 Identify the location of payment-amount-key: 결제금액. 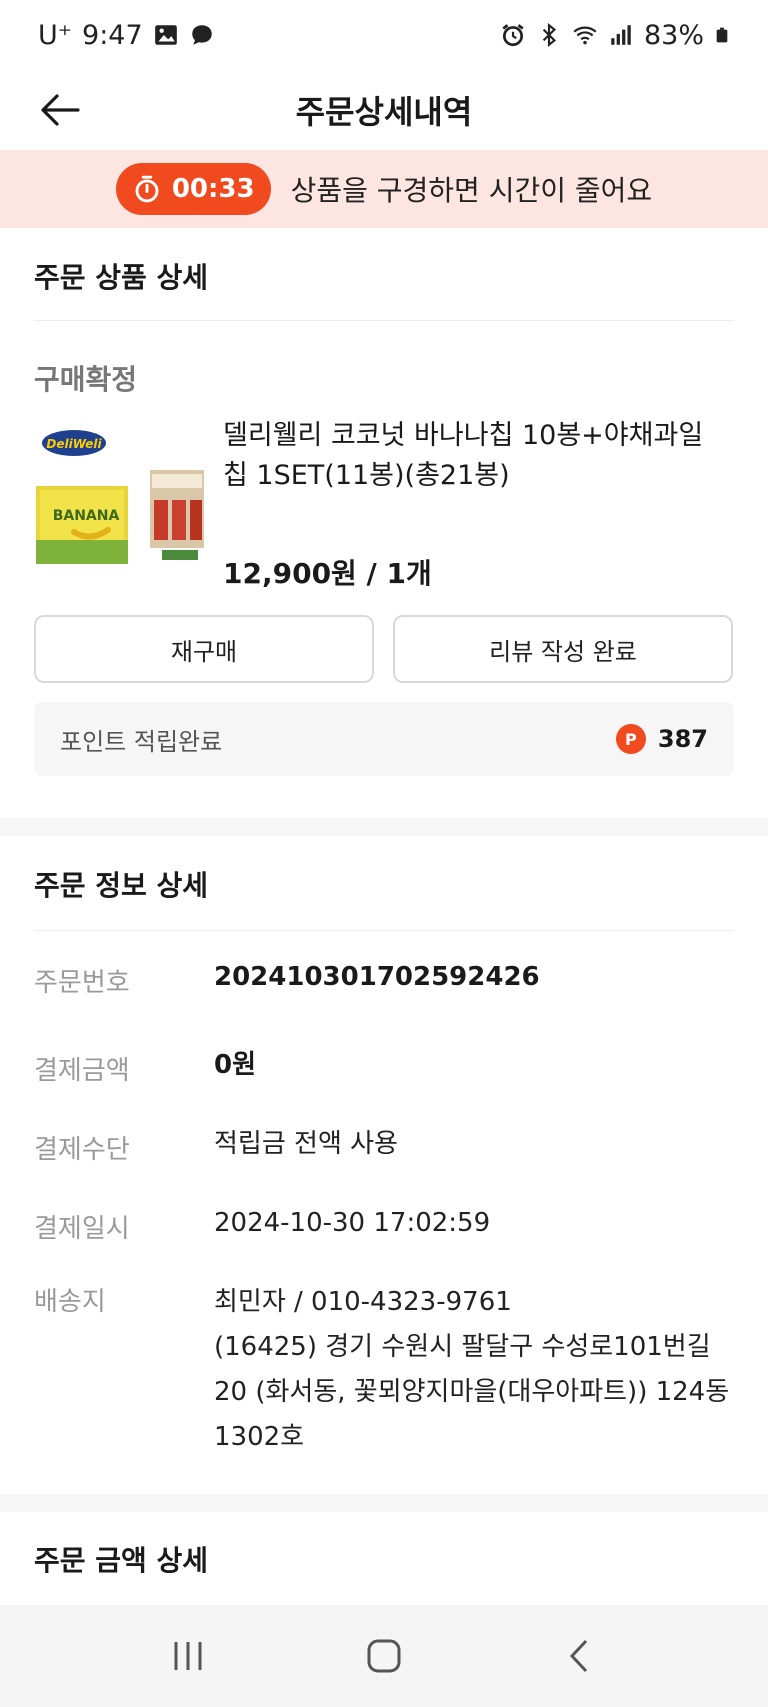
(82, 1071).